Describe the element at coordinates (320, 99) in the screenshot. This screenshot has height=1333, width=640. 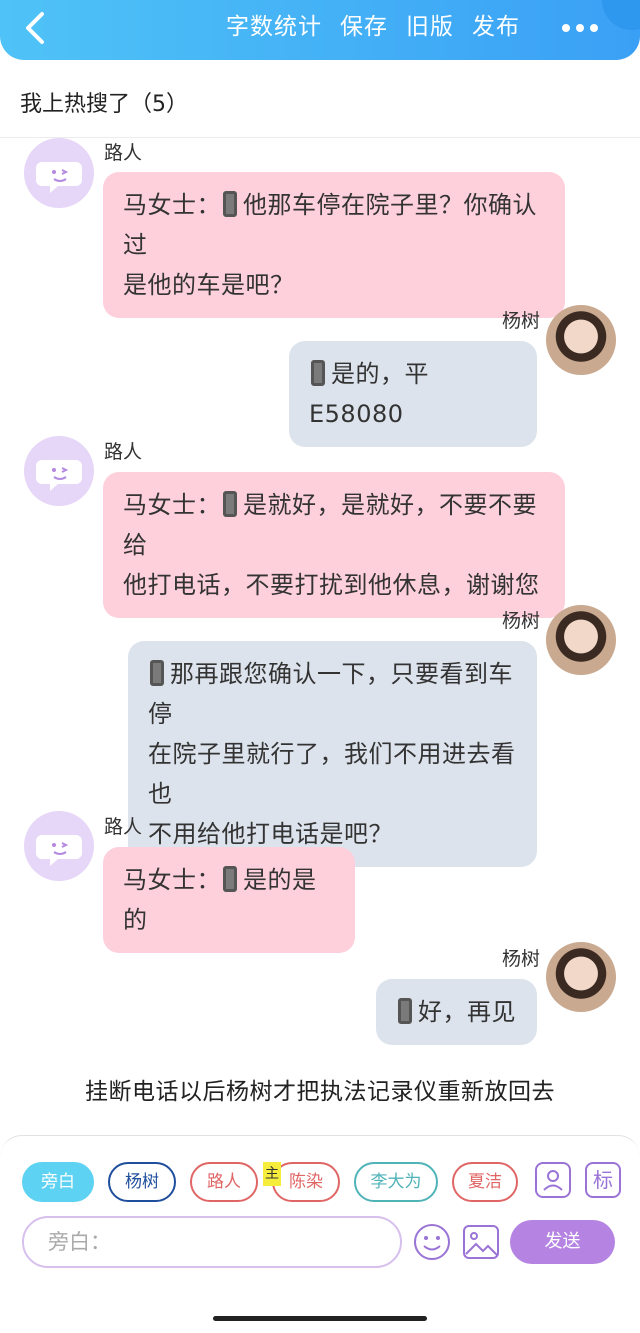
I see `title-row: 我上热搜了（5）` at that location.